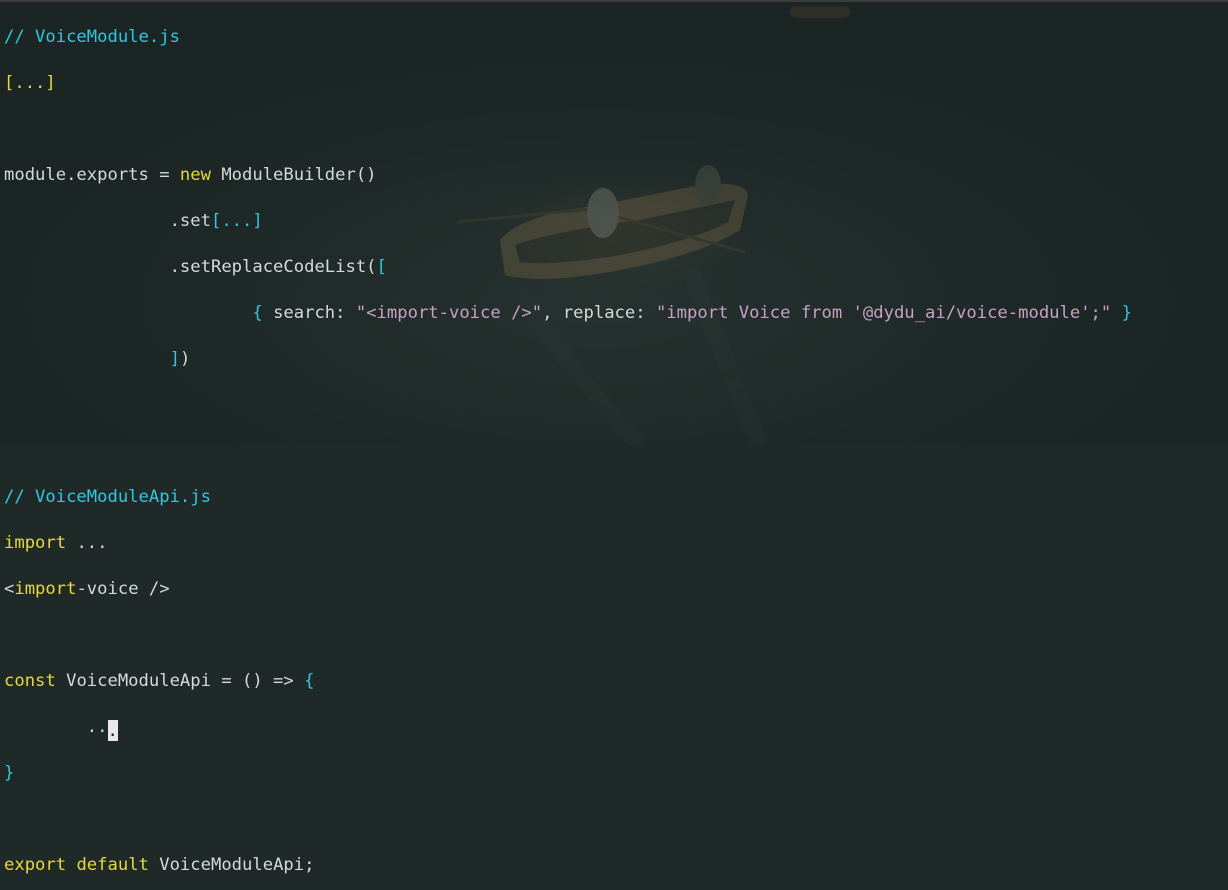  Describe the element at coordinates (30, 83) in the screenshot. I see `ellipsis-placeholder: [...]` at that location.